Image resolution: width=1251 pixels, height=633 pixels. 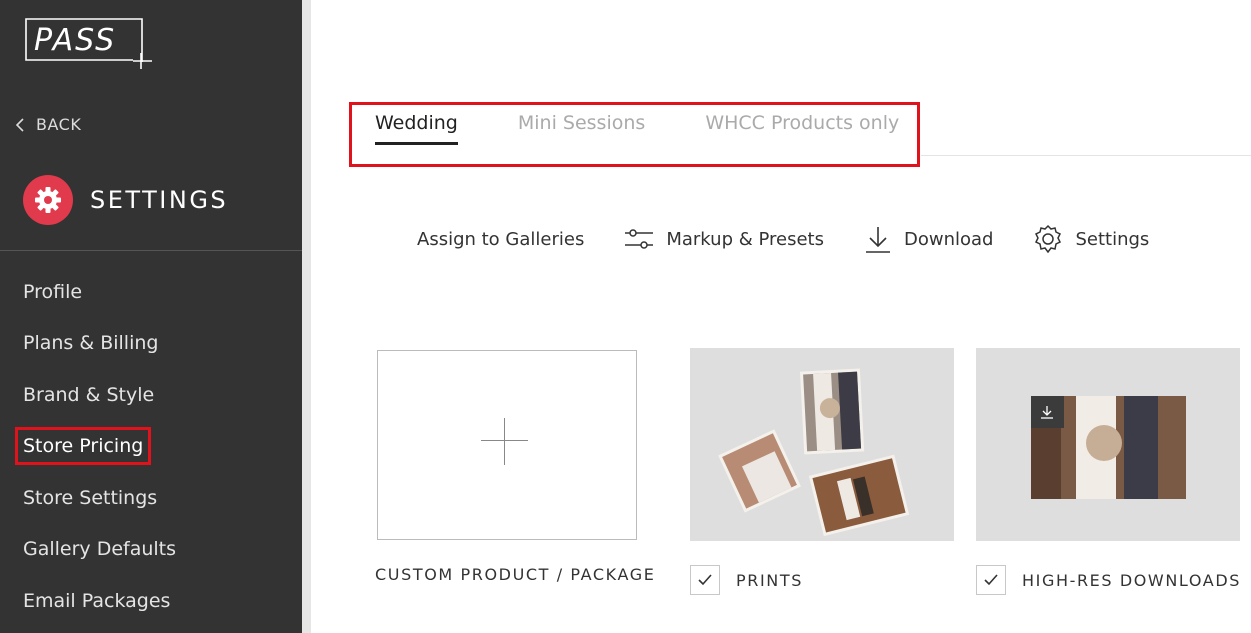 I want to click on tab-wedding: Wedding, so click(x=416, y=128).